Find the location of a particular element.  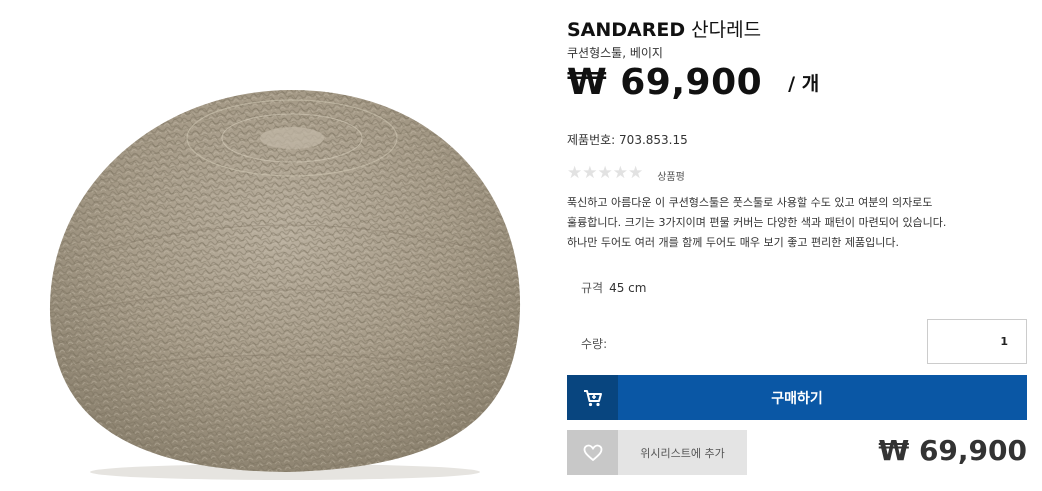

buy-button: 구매하기 is located at coordinates (797, 397).